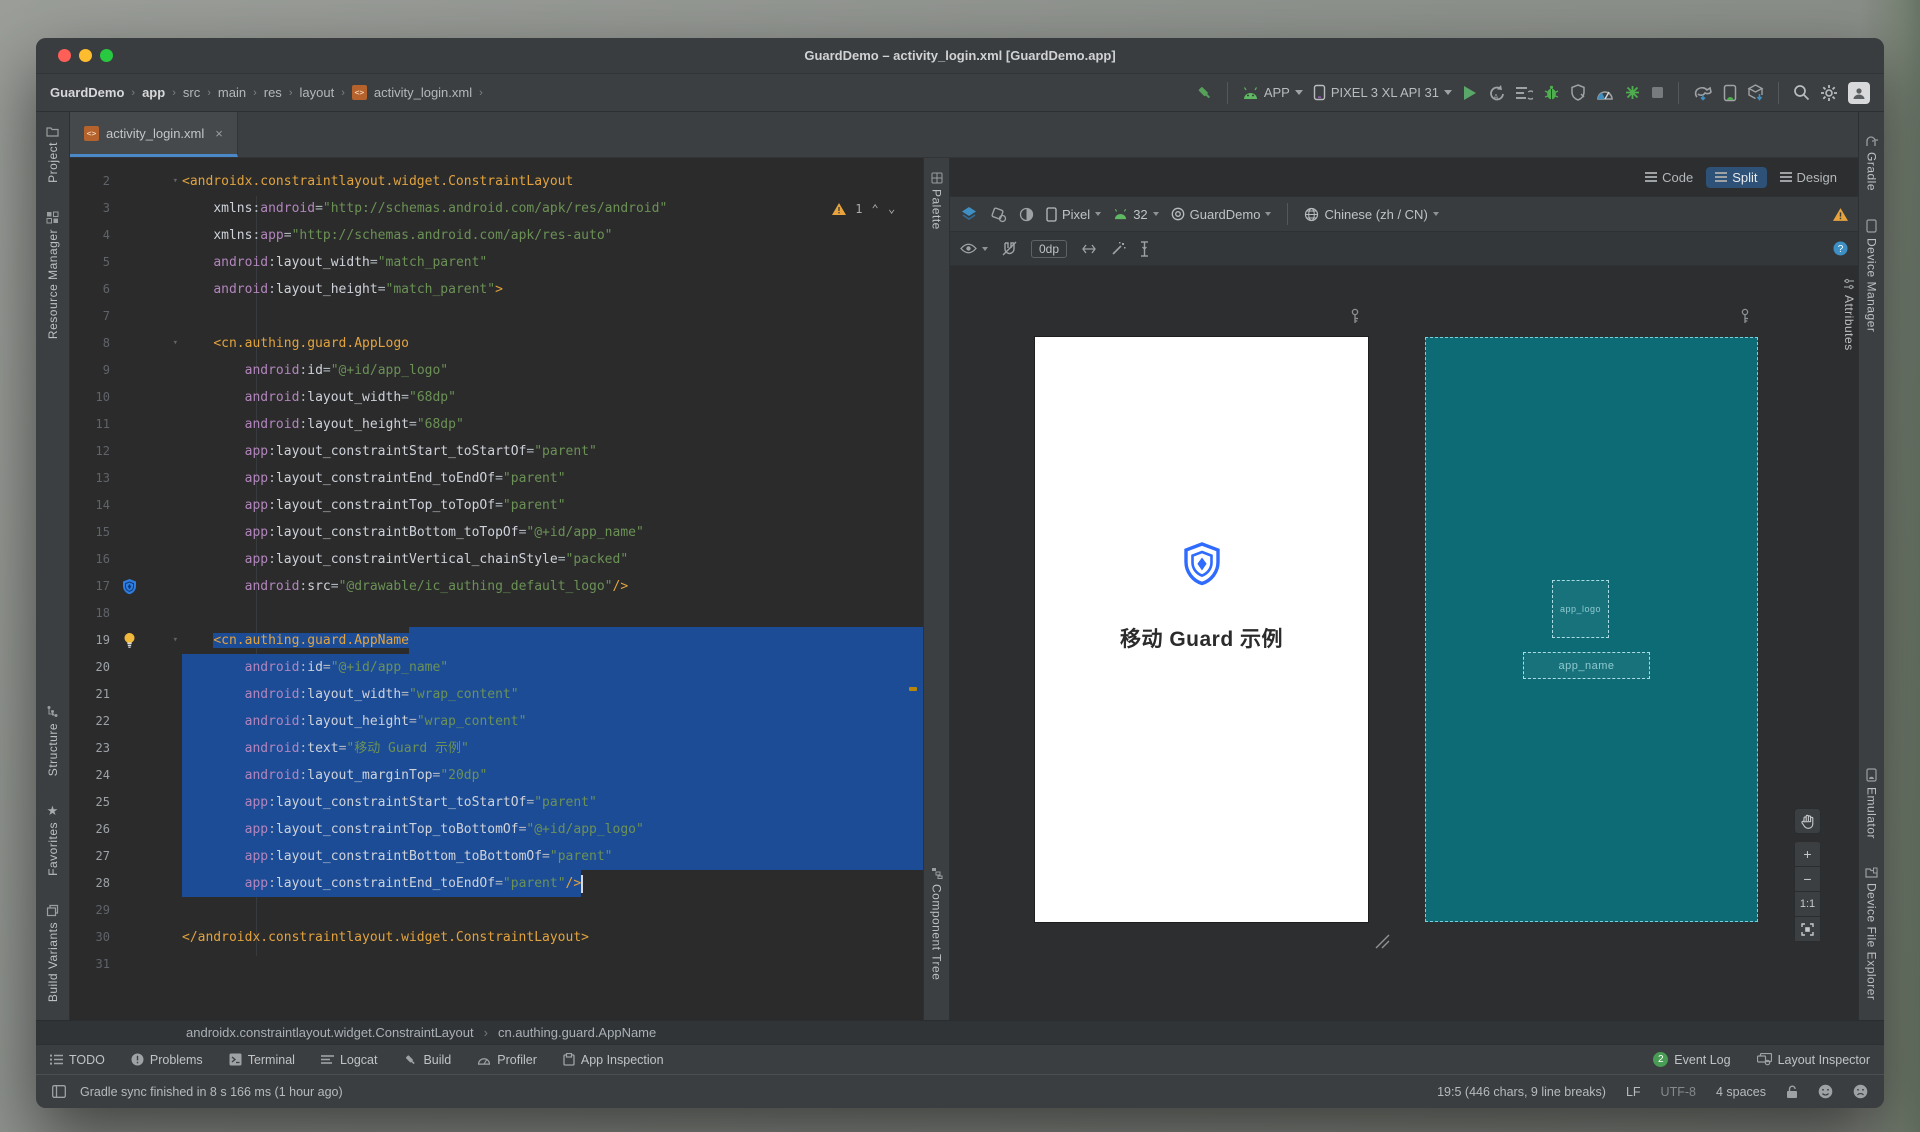 The width and height of the screenshot is (1920, 1132). Describe the element at coordinates (1669, 177) in the screenshot. I see `mode-code-button: Code` at that location.